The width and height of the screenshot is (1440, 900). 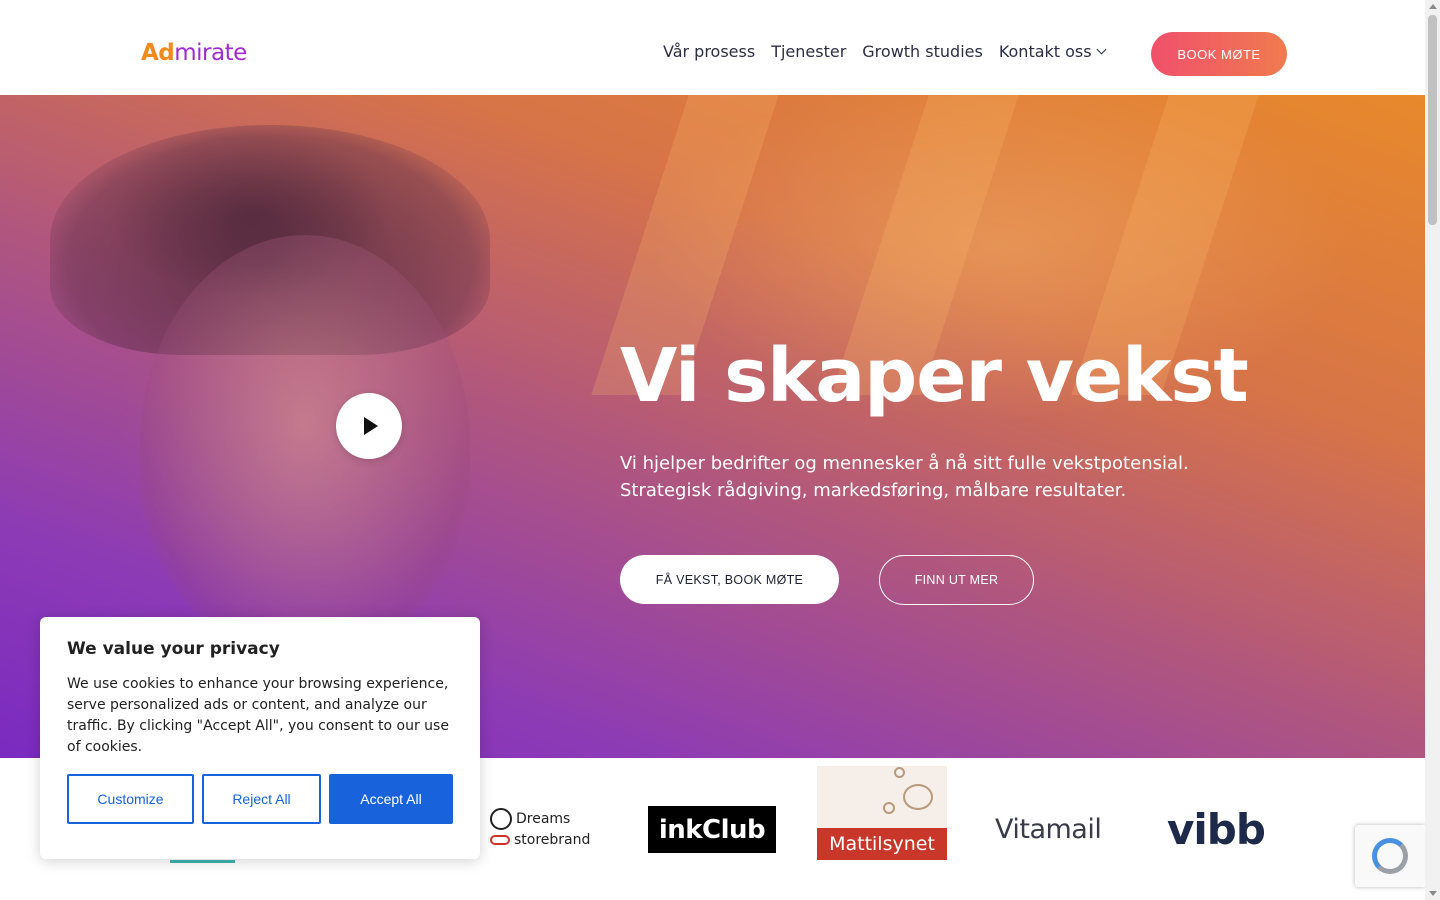 What do you see at coordinates (158, 53) in the screenshot?
I see `logo-ad-text: Ad` at bounding box center [158, 53].